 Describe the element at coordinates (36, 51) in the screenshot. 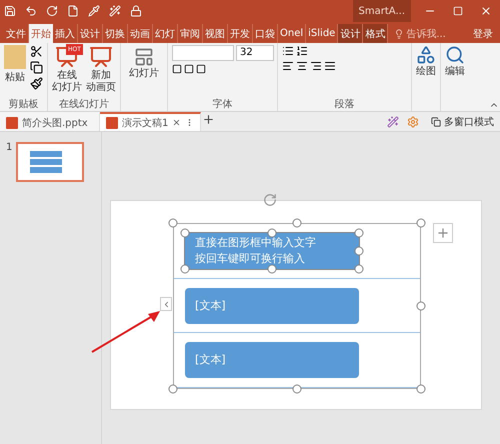

I see `cut-icon` at that location.